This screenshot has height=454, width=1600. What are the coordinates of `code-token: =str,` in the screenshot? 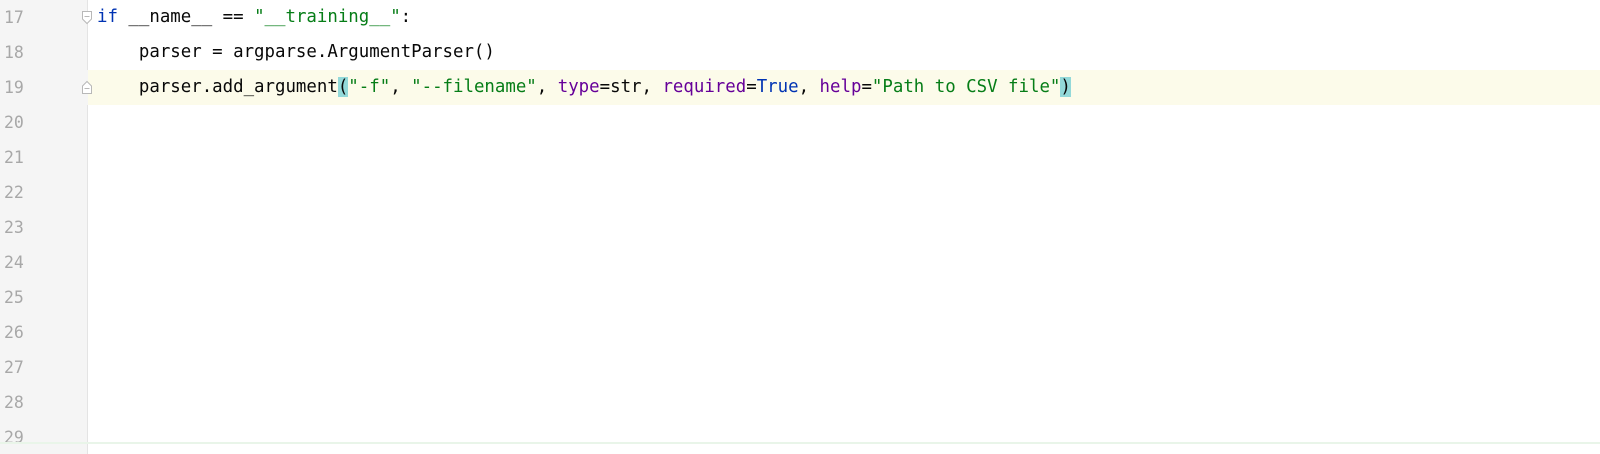 It's located at (631, 87).